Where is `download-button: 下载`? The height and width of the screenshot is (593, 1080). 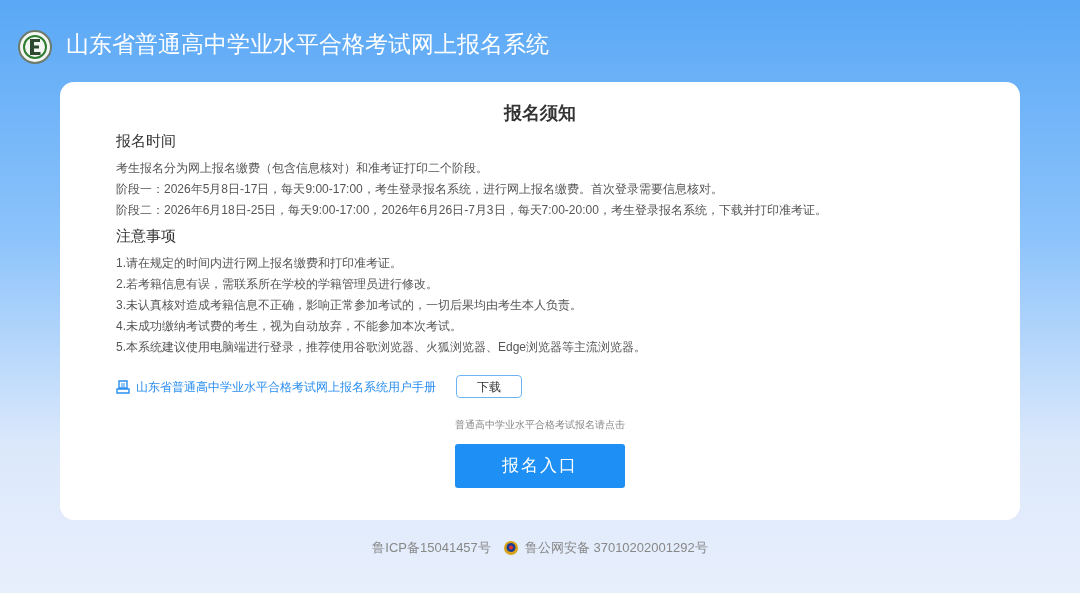
download-button: 下载 is located at coordinates (489, 386).